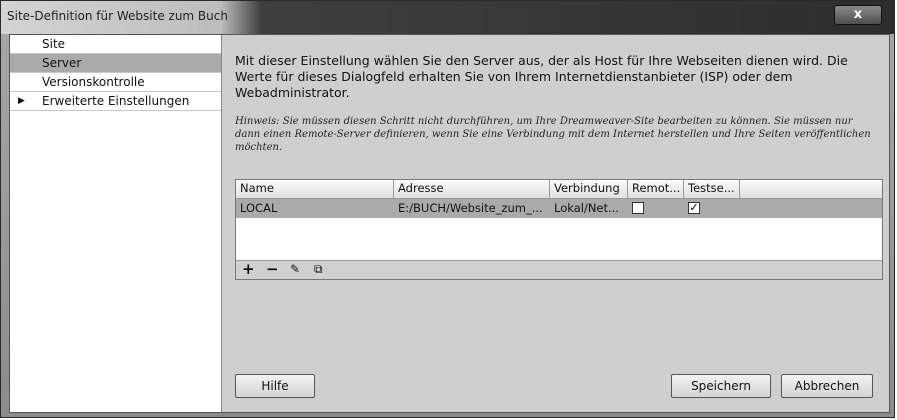 This screenshot has width=897, height=420. I want to click on cell-name: LOCAL, so click(259, 208).